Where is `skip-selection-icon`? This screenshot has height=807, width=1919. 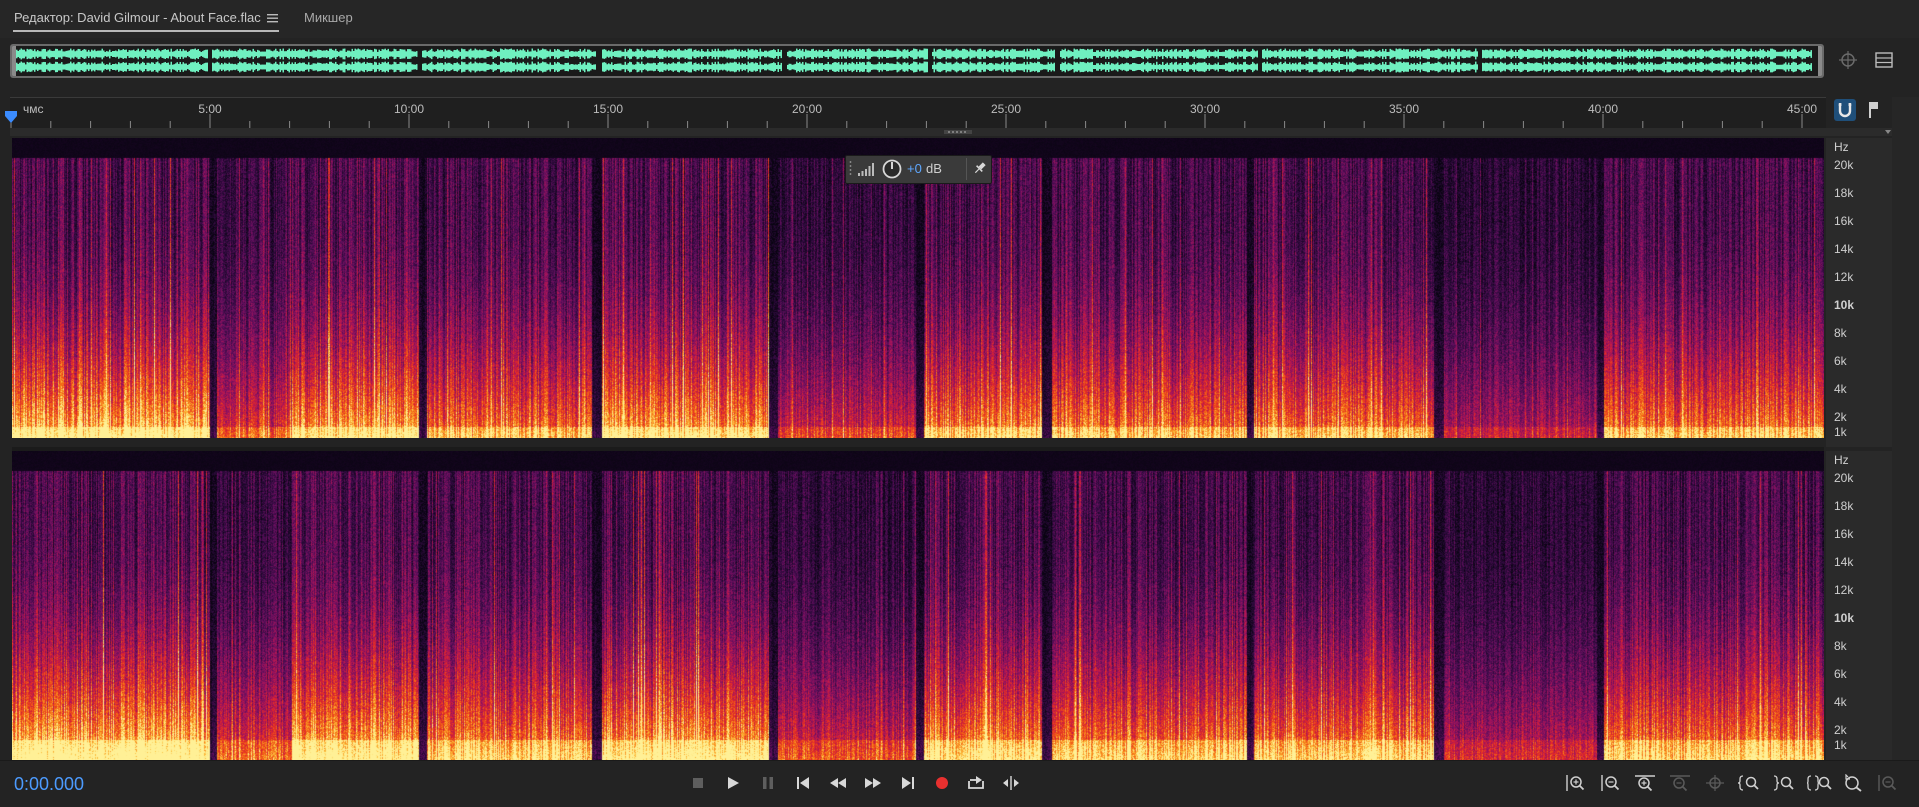 skip-selection-icon is located at coordinates (1011, 783).